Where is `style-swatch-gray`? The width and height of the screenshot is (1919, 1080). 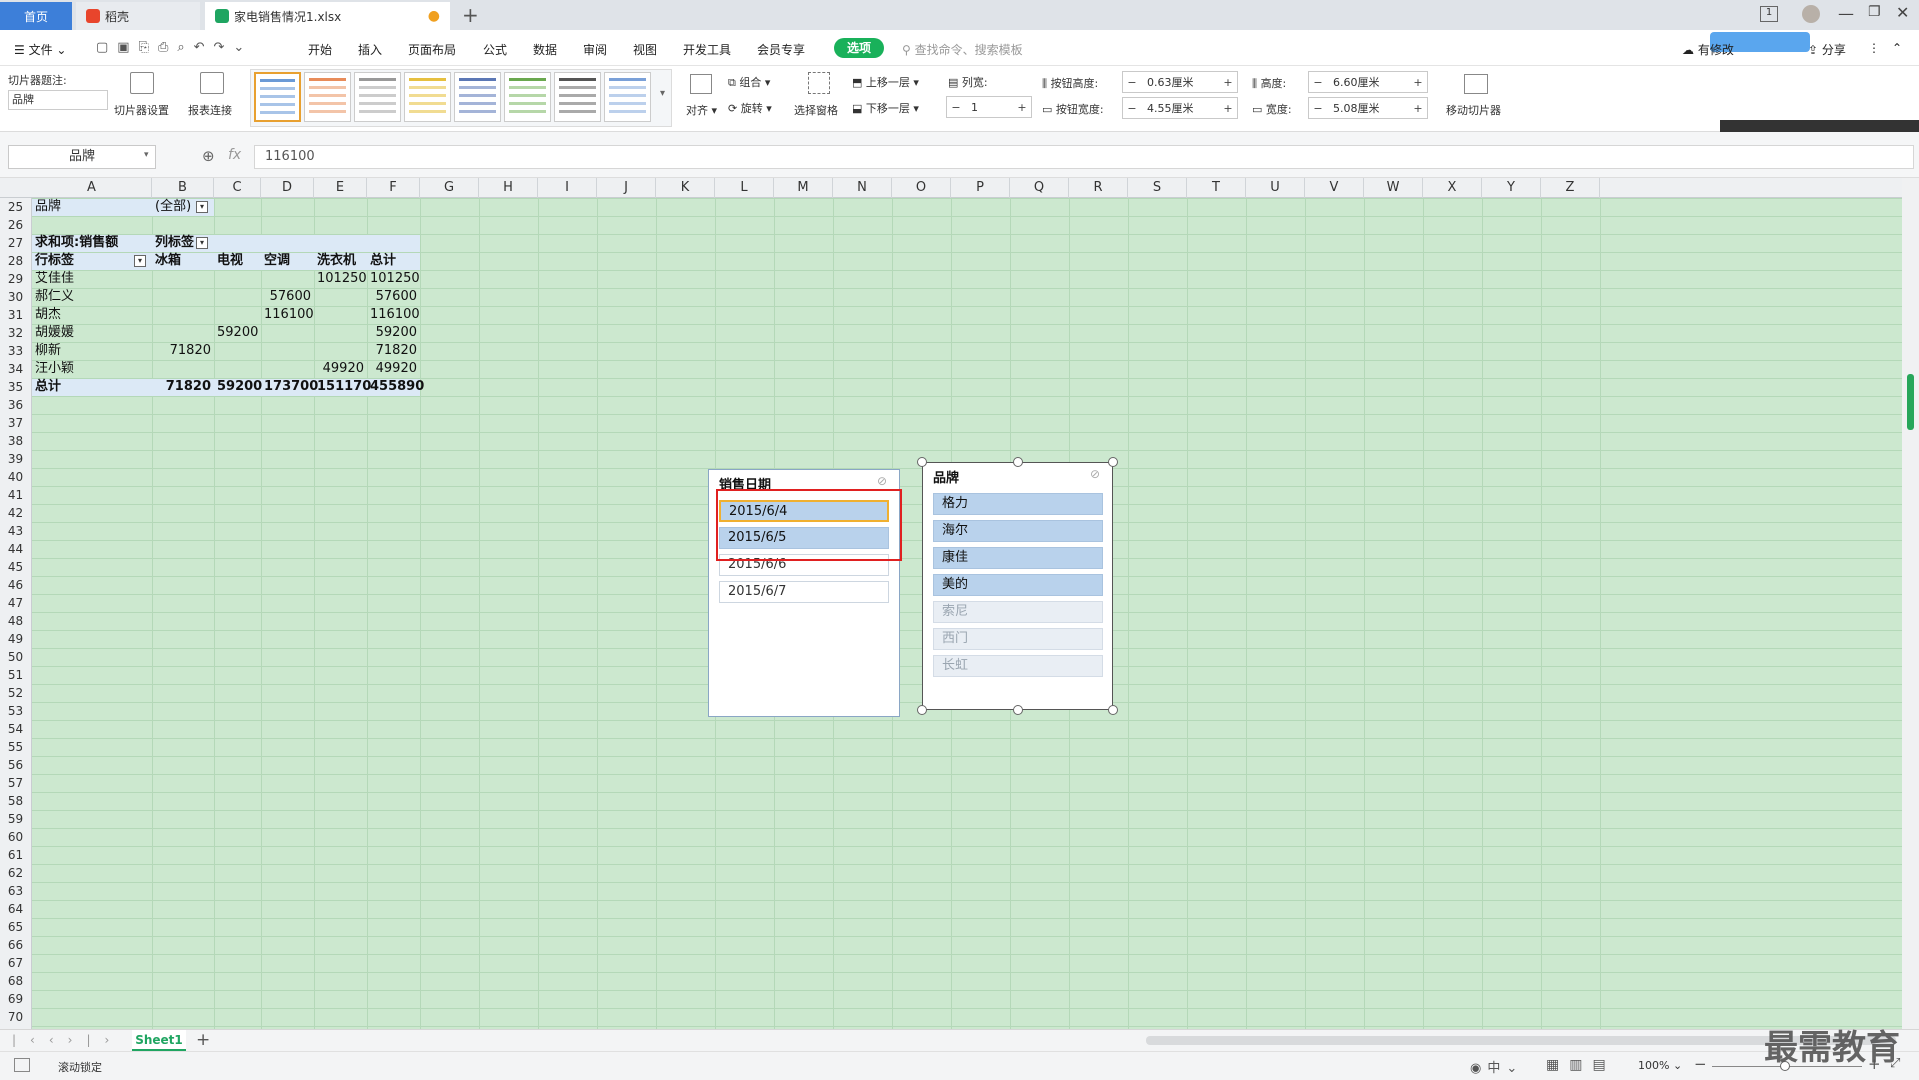
style-swatch-gray is located at coordinates (377, 97).